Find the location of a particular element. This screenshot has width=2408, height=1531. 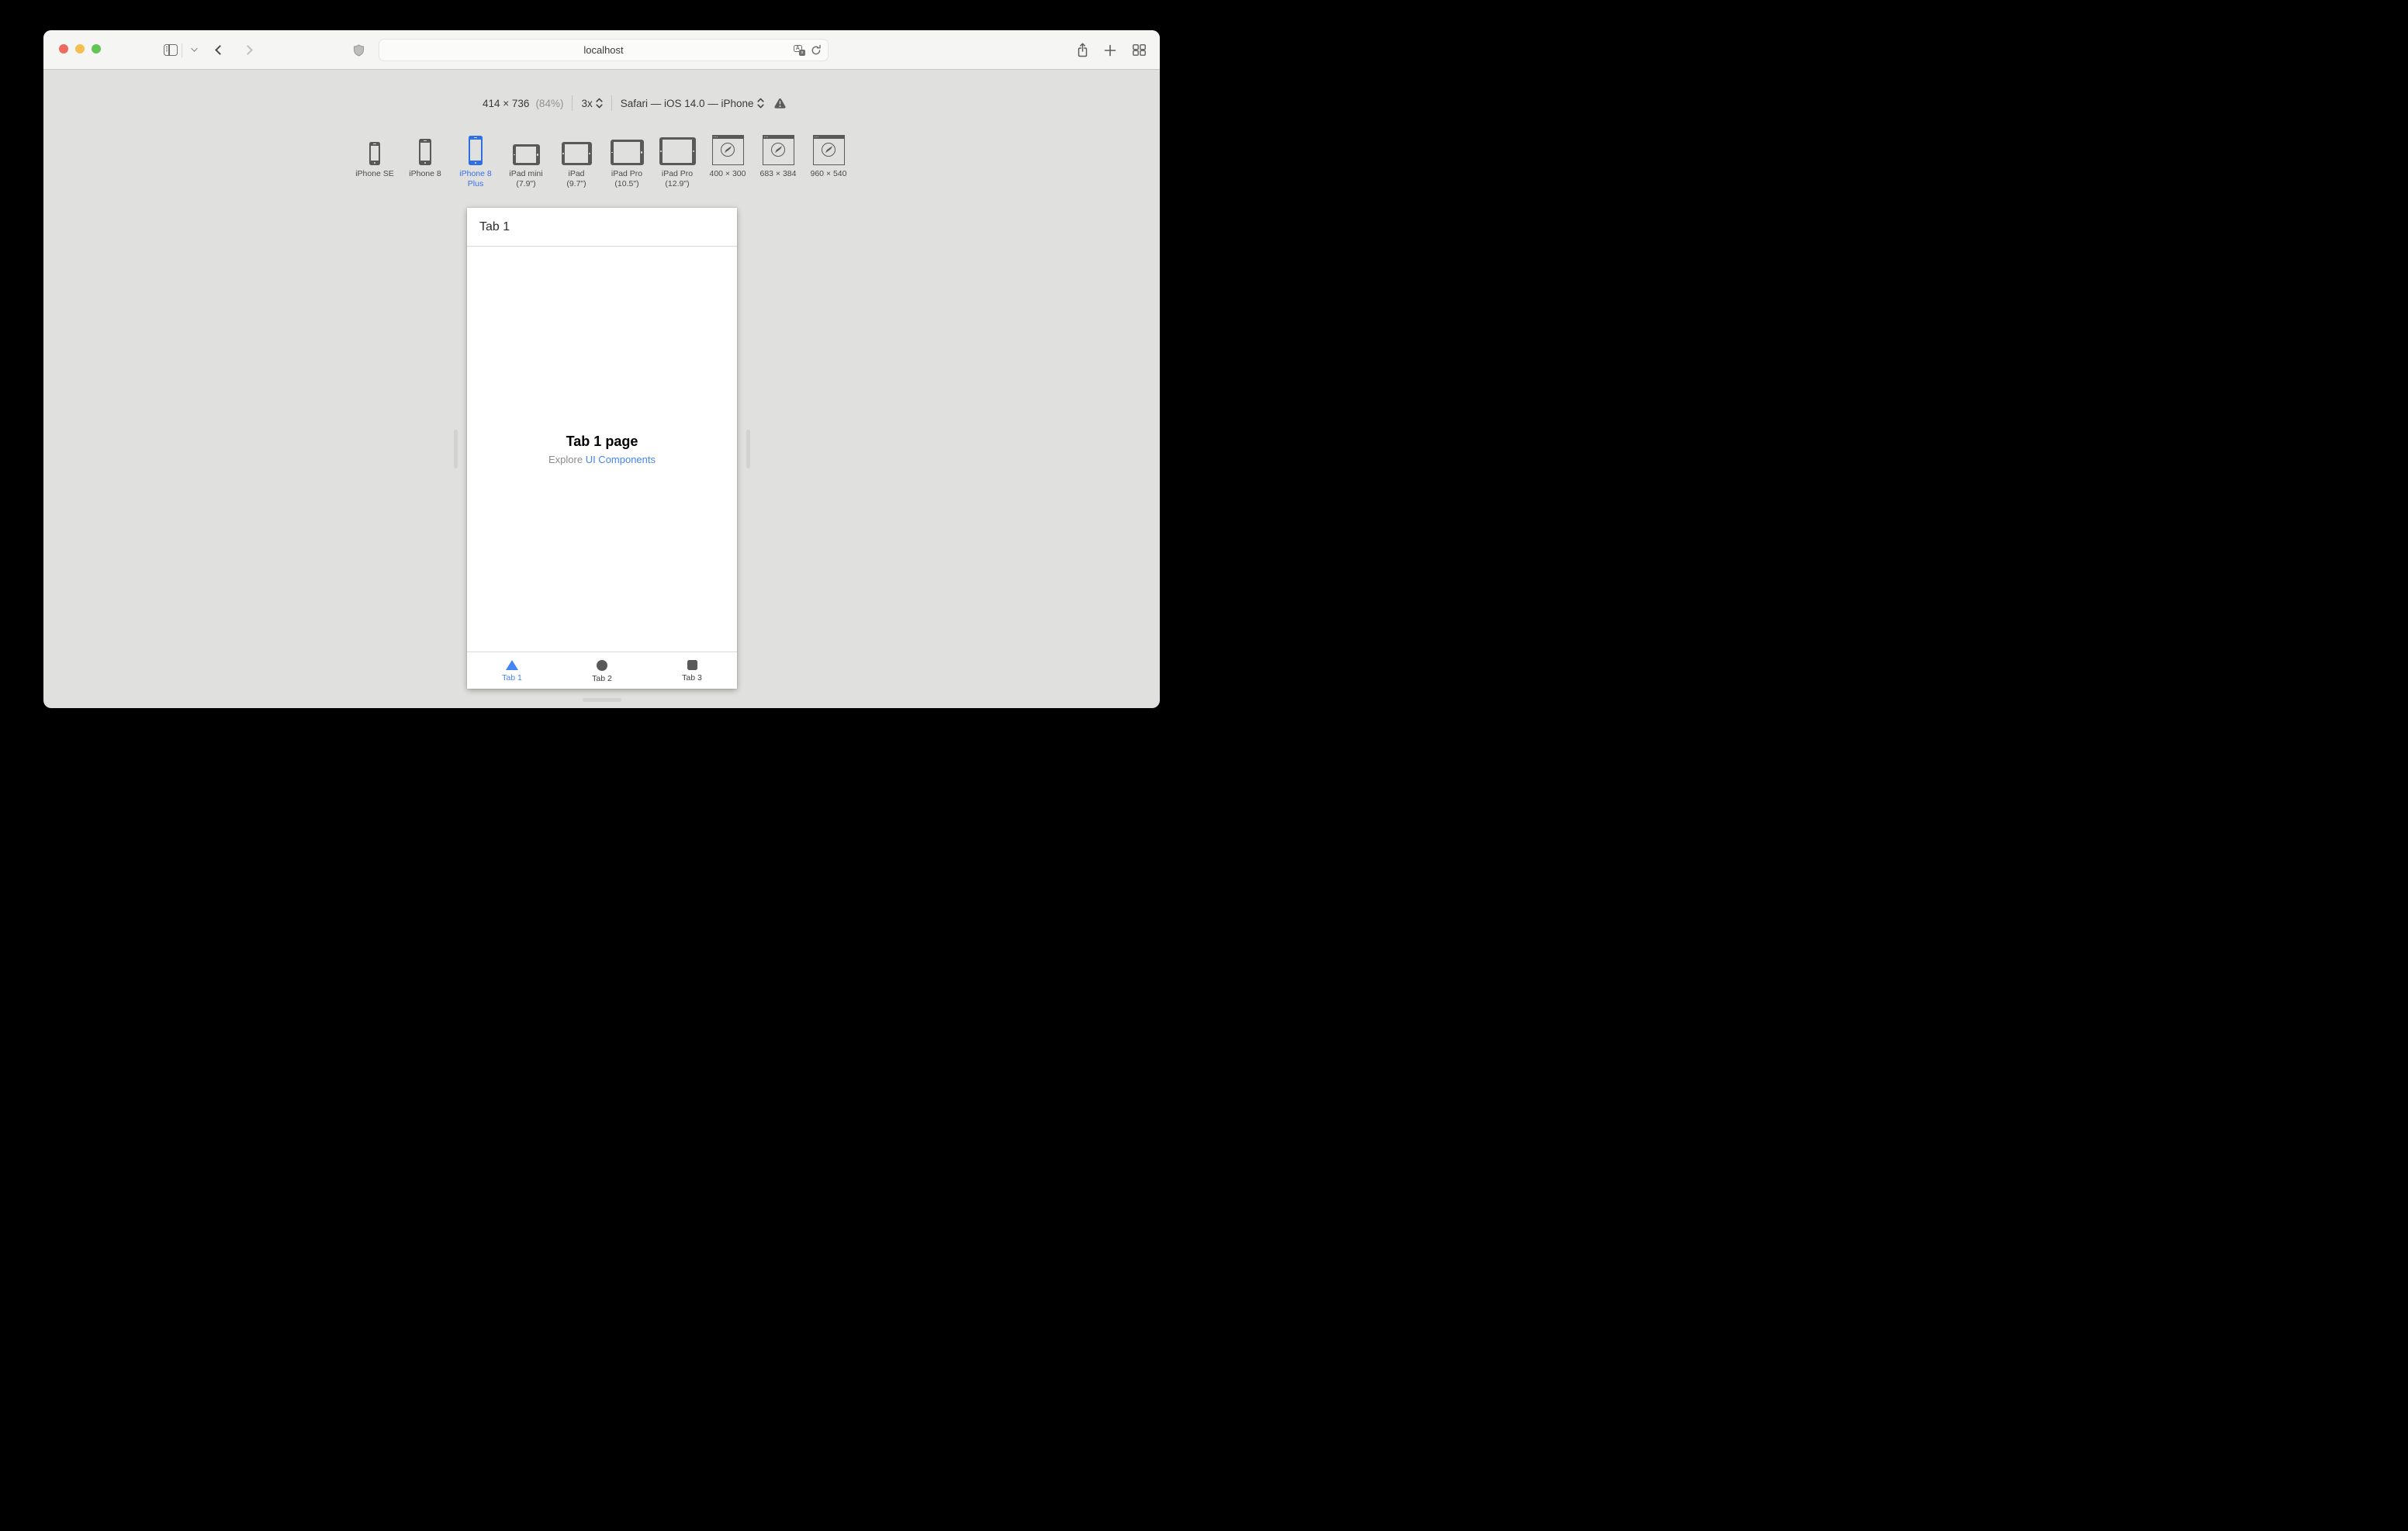

scale-select: 3x is located at coordinates (592, 103).